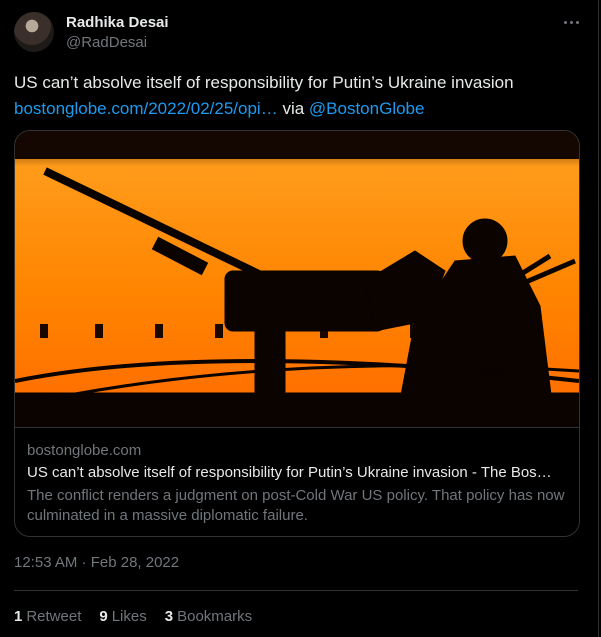 This screenshot has width=601, height=637. Describe the element at coordinates (367, 108) in the screenshot. I see `mention-link: @BostonGlobe` at that location.